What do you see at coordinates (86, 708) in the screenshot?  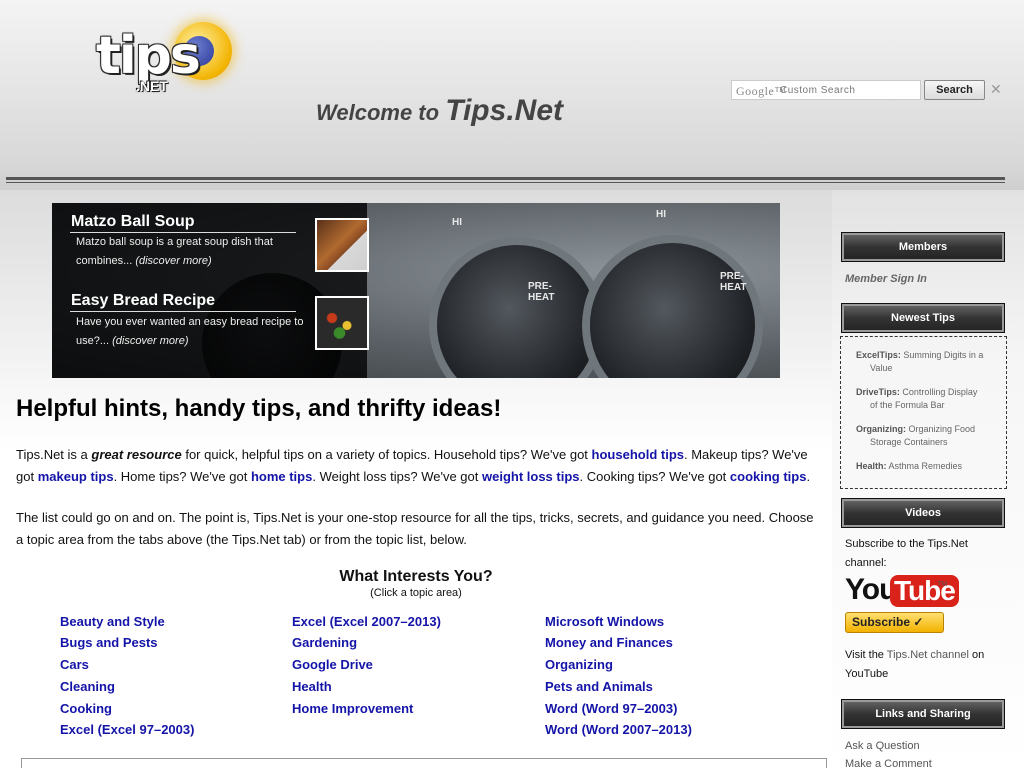 I see `topic-link: Cooking` at bounding box center [86, 708].